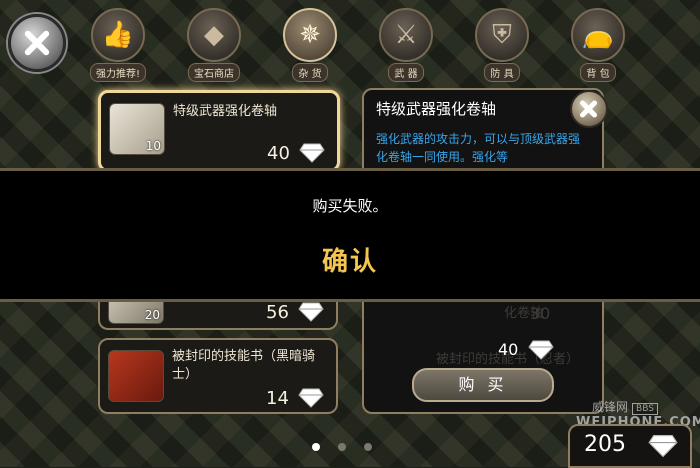 This screenshot has height=468, width=700. I want to click on tab-weapons: ⚔ 武 器, so click(406, 45).